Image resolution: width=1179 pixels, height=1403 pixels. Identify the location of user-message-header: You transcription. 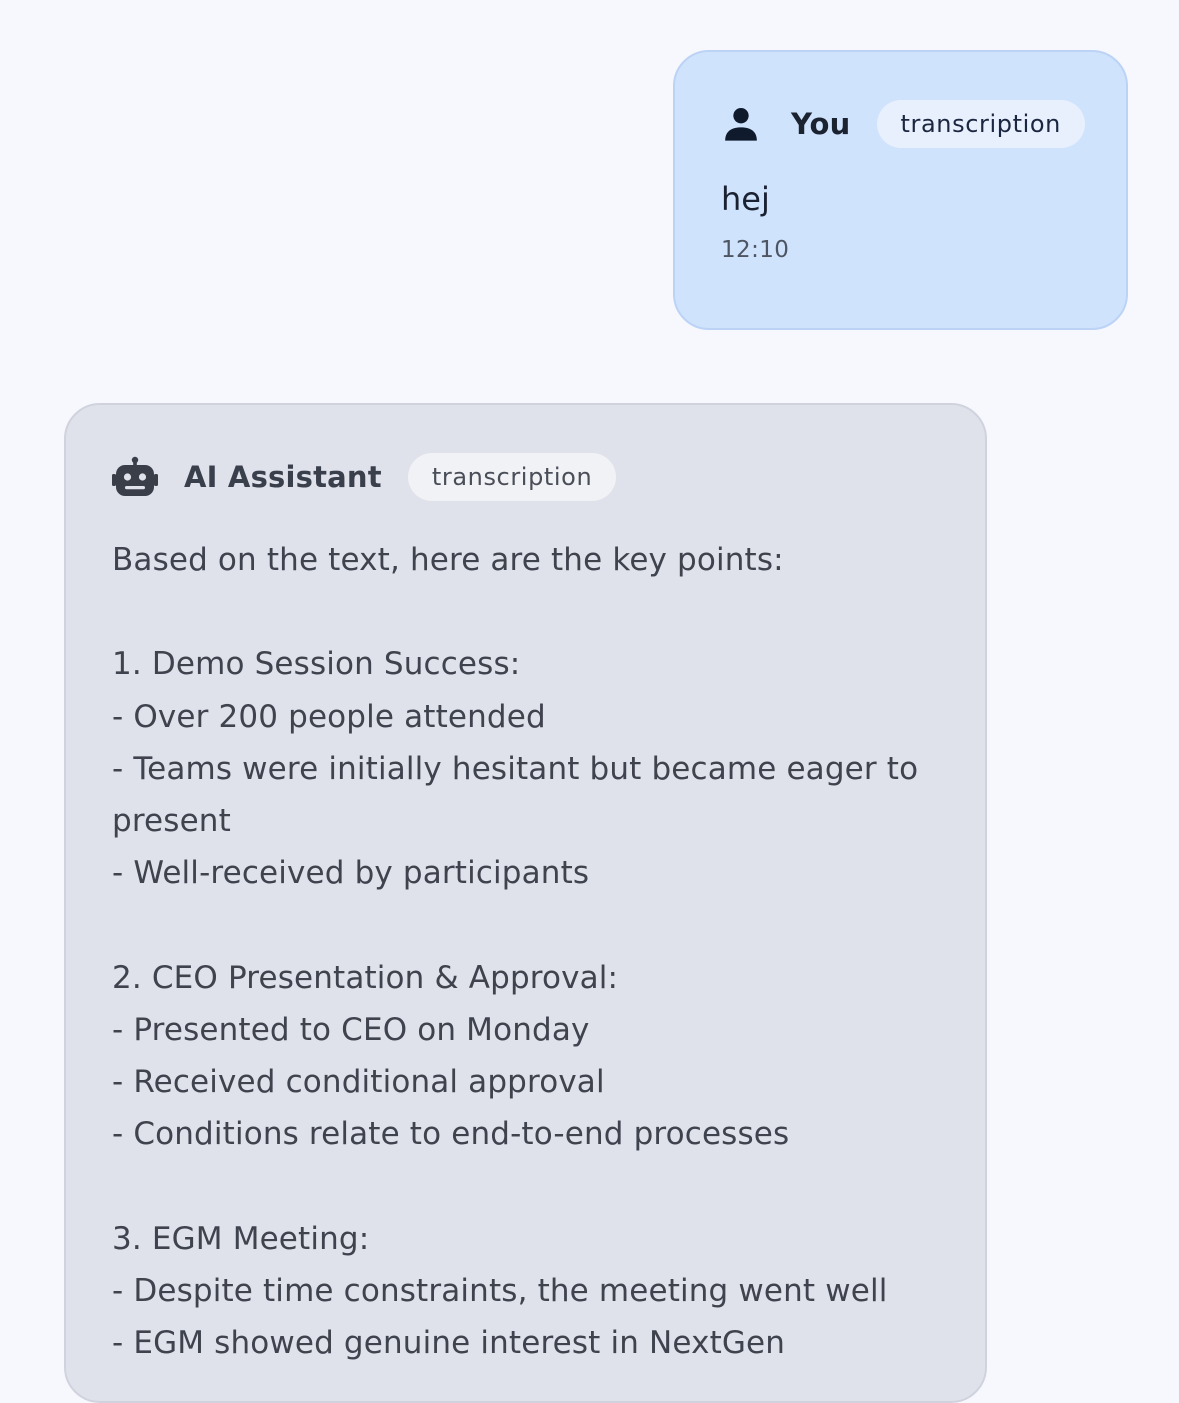
(903, 124).